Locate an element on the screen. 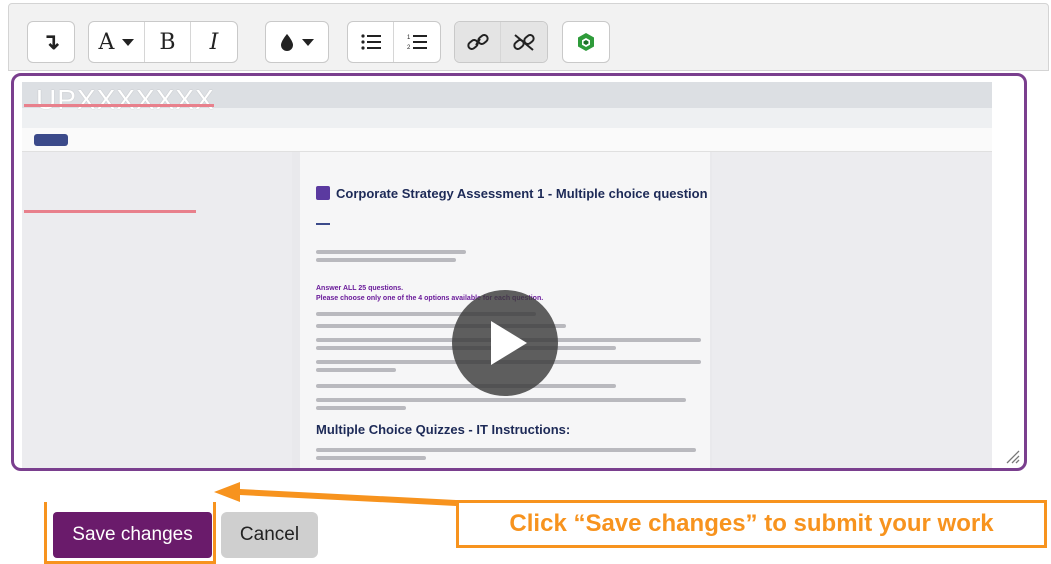  font-size-icon: A is located at coordinates (106, 42).